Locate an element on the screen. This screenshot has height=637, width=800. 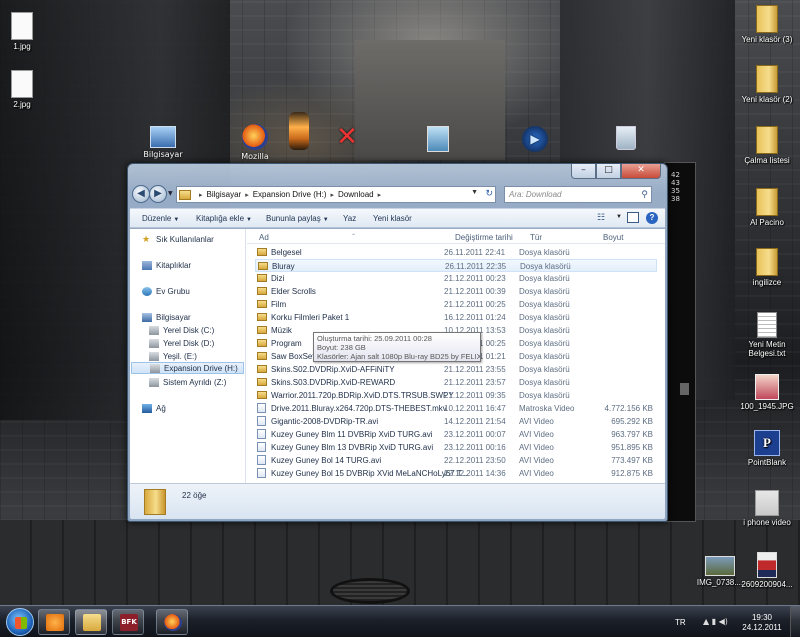
desktop-icon-recycle-bin is located at coordinates (626, 139).